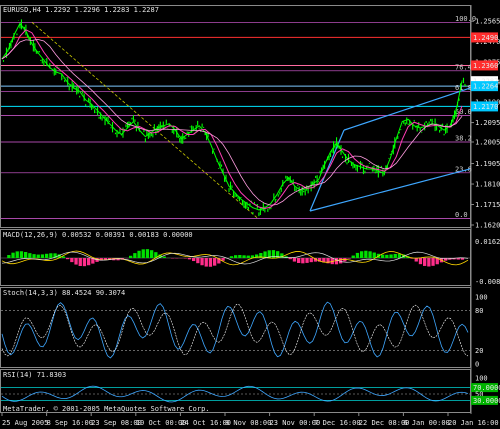 The image size is (500, 429). What do you see at coordinates (487, 123) in the screenshot?
I see `price-tick-label: 1.2095` at bounding box center [487, 123].